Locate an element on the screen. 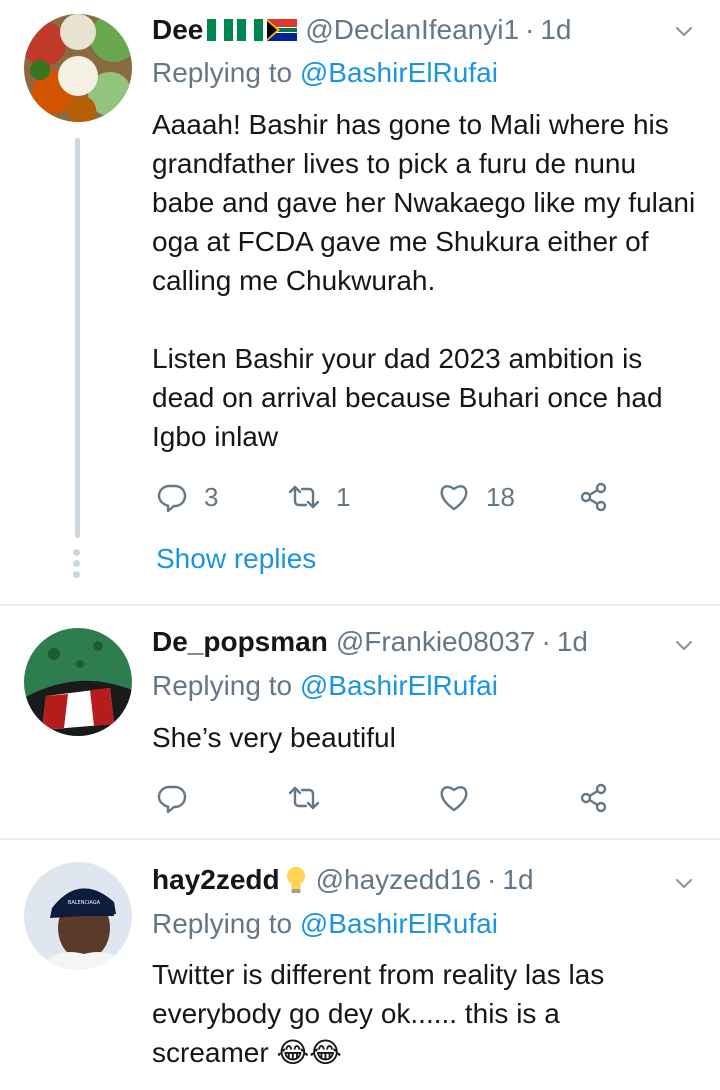 The width and height of the screenshot is (720, 1090). user-handle: @hayzedd16 is located at coordinates (398, 880).